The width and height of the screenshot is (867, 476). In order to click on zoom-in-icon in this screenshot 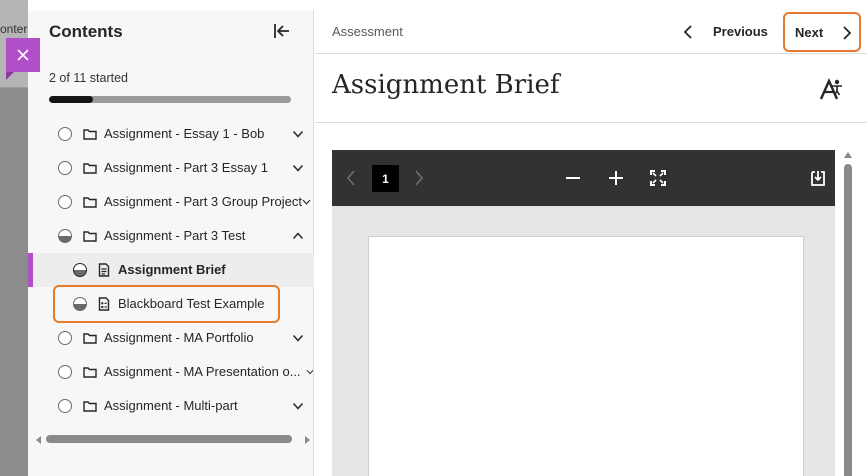, I will do `click(616, 178)`.